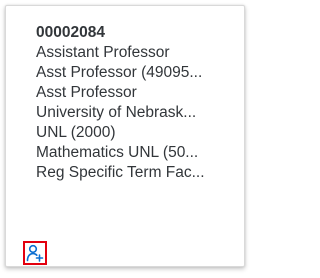  I want to click on add-person-icon, so click(35, 253).